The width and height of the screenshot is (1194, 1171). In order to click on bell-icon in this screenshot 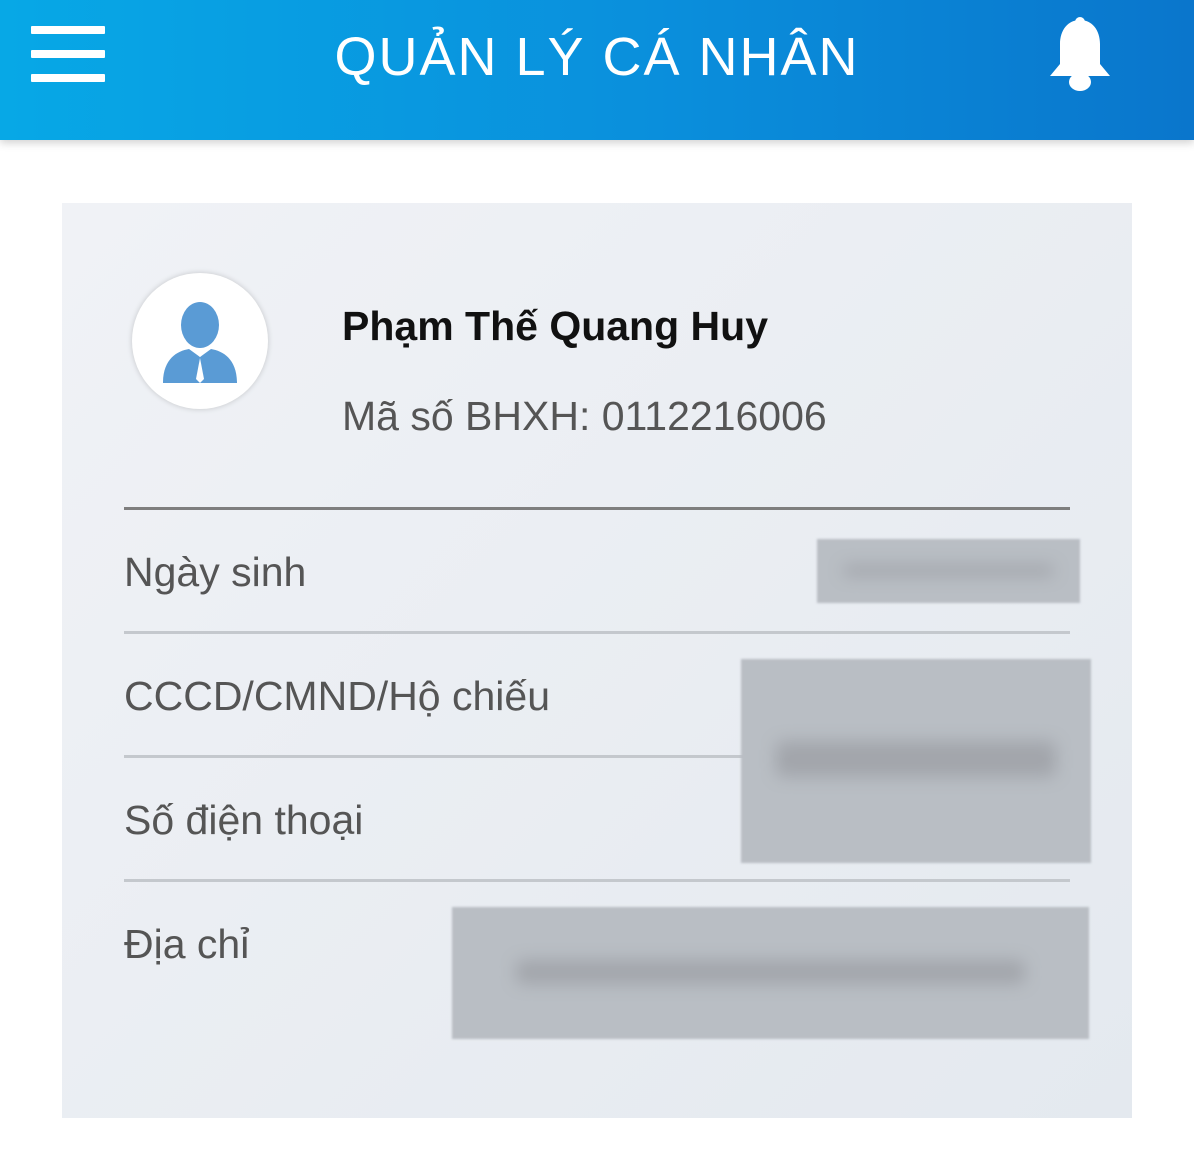, I will do `click(1080, 54)`.